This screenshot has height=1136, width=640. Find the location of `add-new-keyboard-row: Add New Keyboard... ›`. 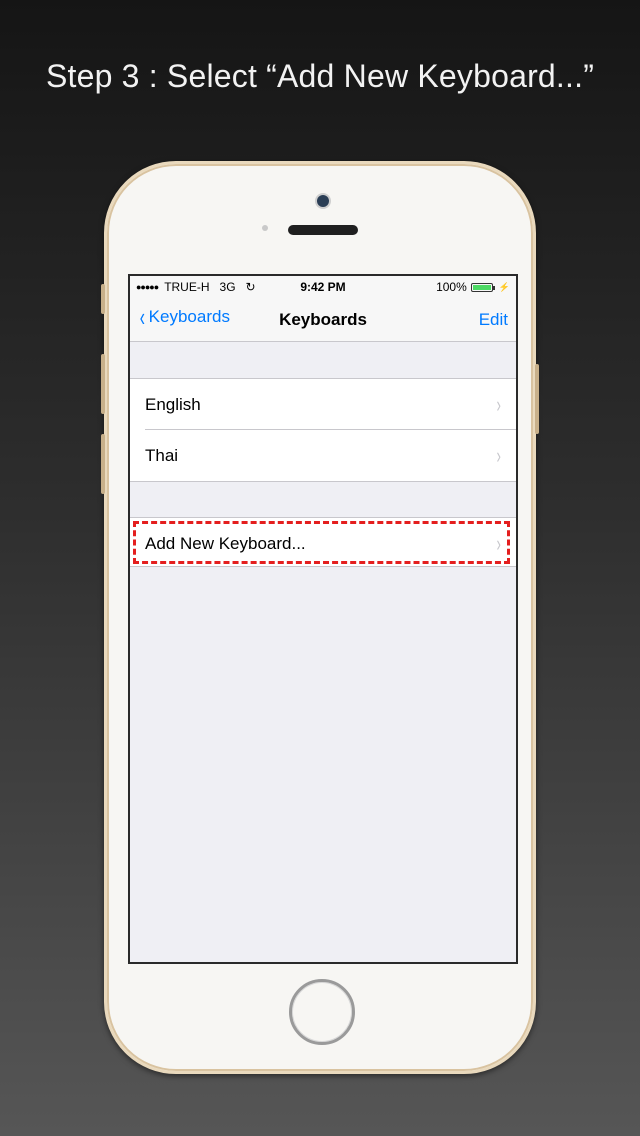

add-new-keyboard-row: Add New Keyboard... › is located at coordinates (323, 542).